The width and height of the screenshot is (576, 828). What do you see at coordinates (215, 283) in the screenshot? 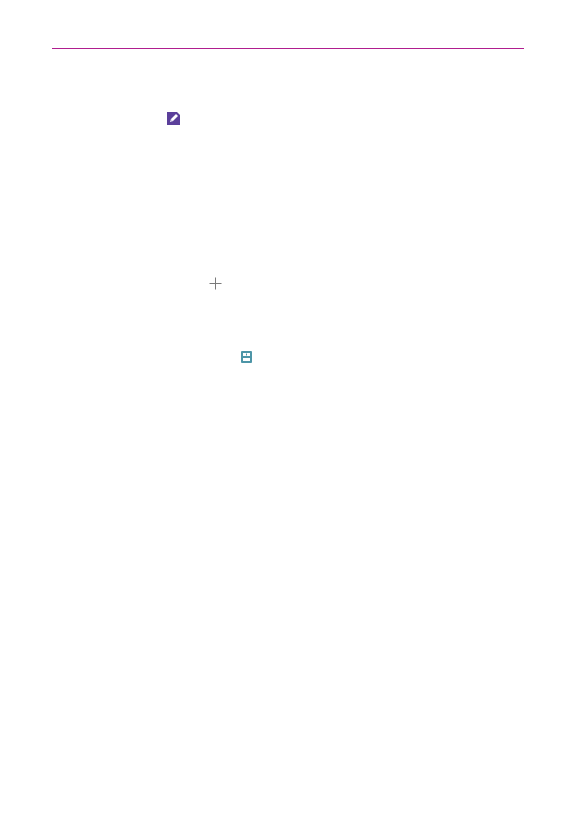
I see `plus-icon` at bounding box center [215, 283].